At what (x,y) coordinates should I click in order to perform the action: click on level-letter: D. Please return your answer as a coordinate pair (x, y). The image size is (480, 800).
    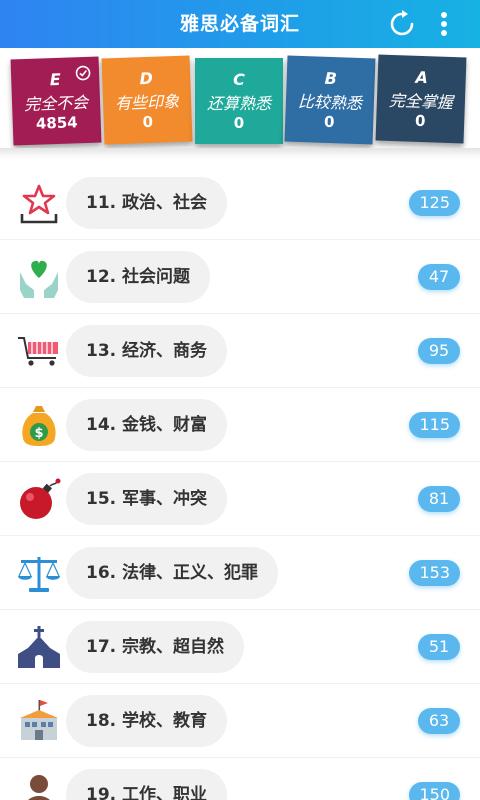
    Looking at the image, I should click on (146, 78).